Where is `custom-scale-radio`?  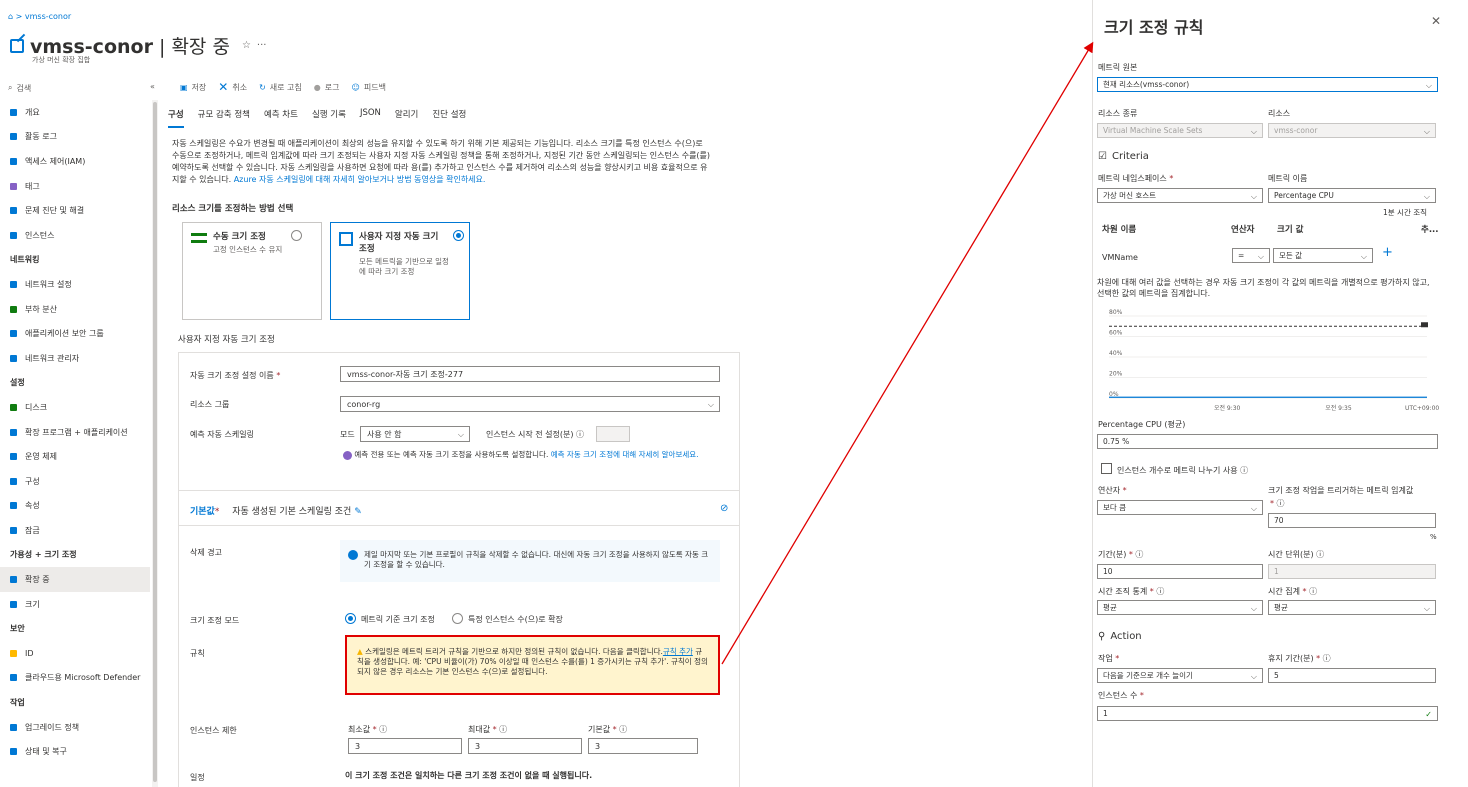 custom-scale-radio is located at coordinates (458, 235).